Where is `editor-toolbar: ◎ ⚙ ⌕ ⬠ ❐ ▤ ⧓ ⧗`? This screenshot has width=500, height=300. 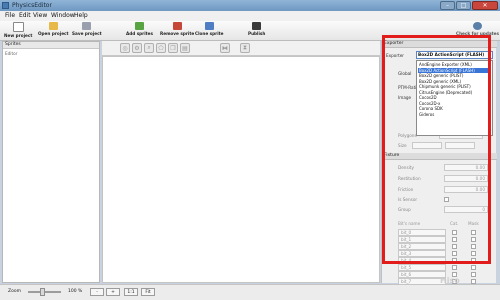
editor-toolbar: ◎ ⚙ ⌕ ⬠ ❐ ▤ ⧓ ⧗ is located at coordinates (241, 48).